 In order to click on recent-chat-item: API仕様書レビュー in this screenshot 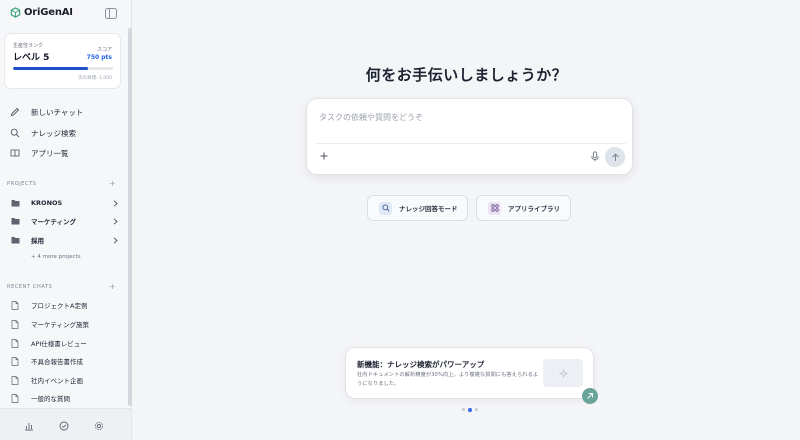, I will do `click(49, 343)`.